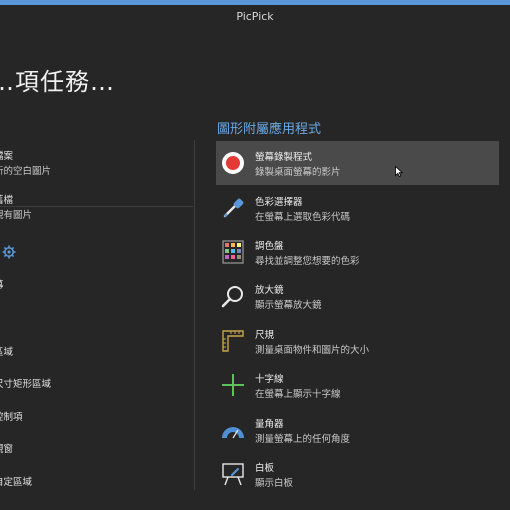  What do you see at coordinates (269, 246) in the screenshot?
I see `utility-name: 調色盤` at bounding box center [269, 246].